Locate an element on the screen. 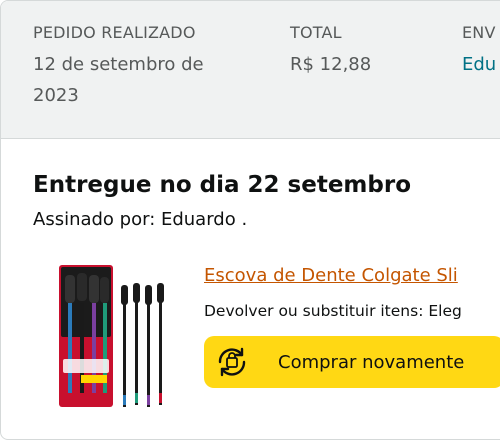 This screenshot has height=442, width=500. order-total-value: R$ 12,88 is located at coordinates (331, 64).